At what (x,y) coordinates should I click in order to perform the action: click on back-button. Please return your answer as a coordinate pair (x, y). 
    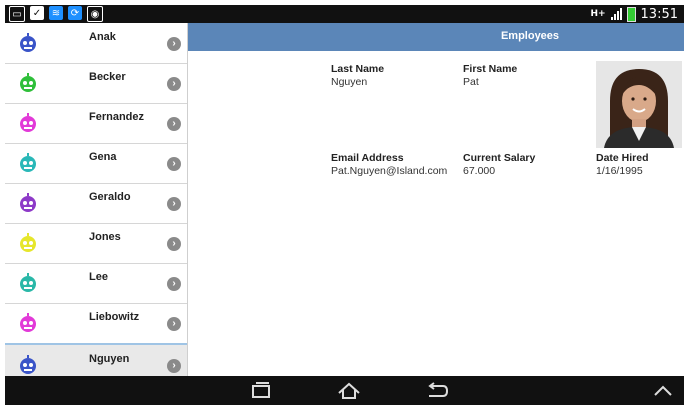
    Looking at the image, I should click on (437, 391).